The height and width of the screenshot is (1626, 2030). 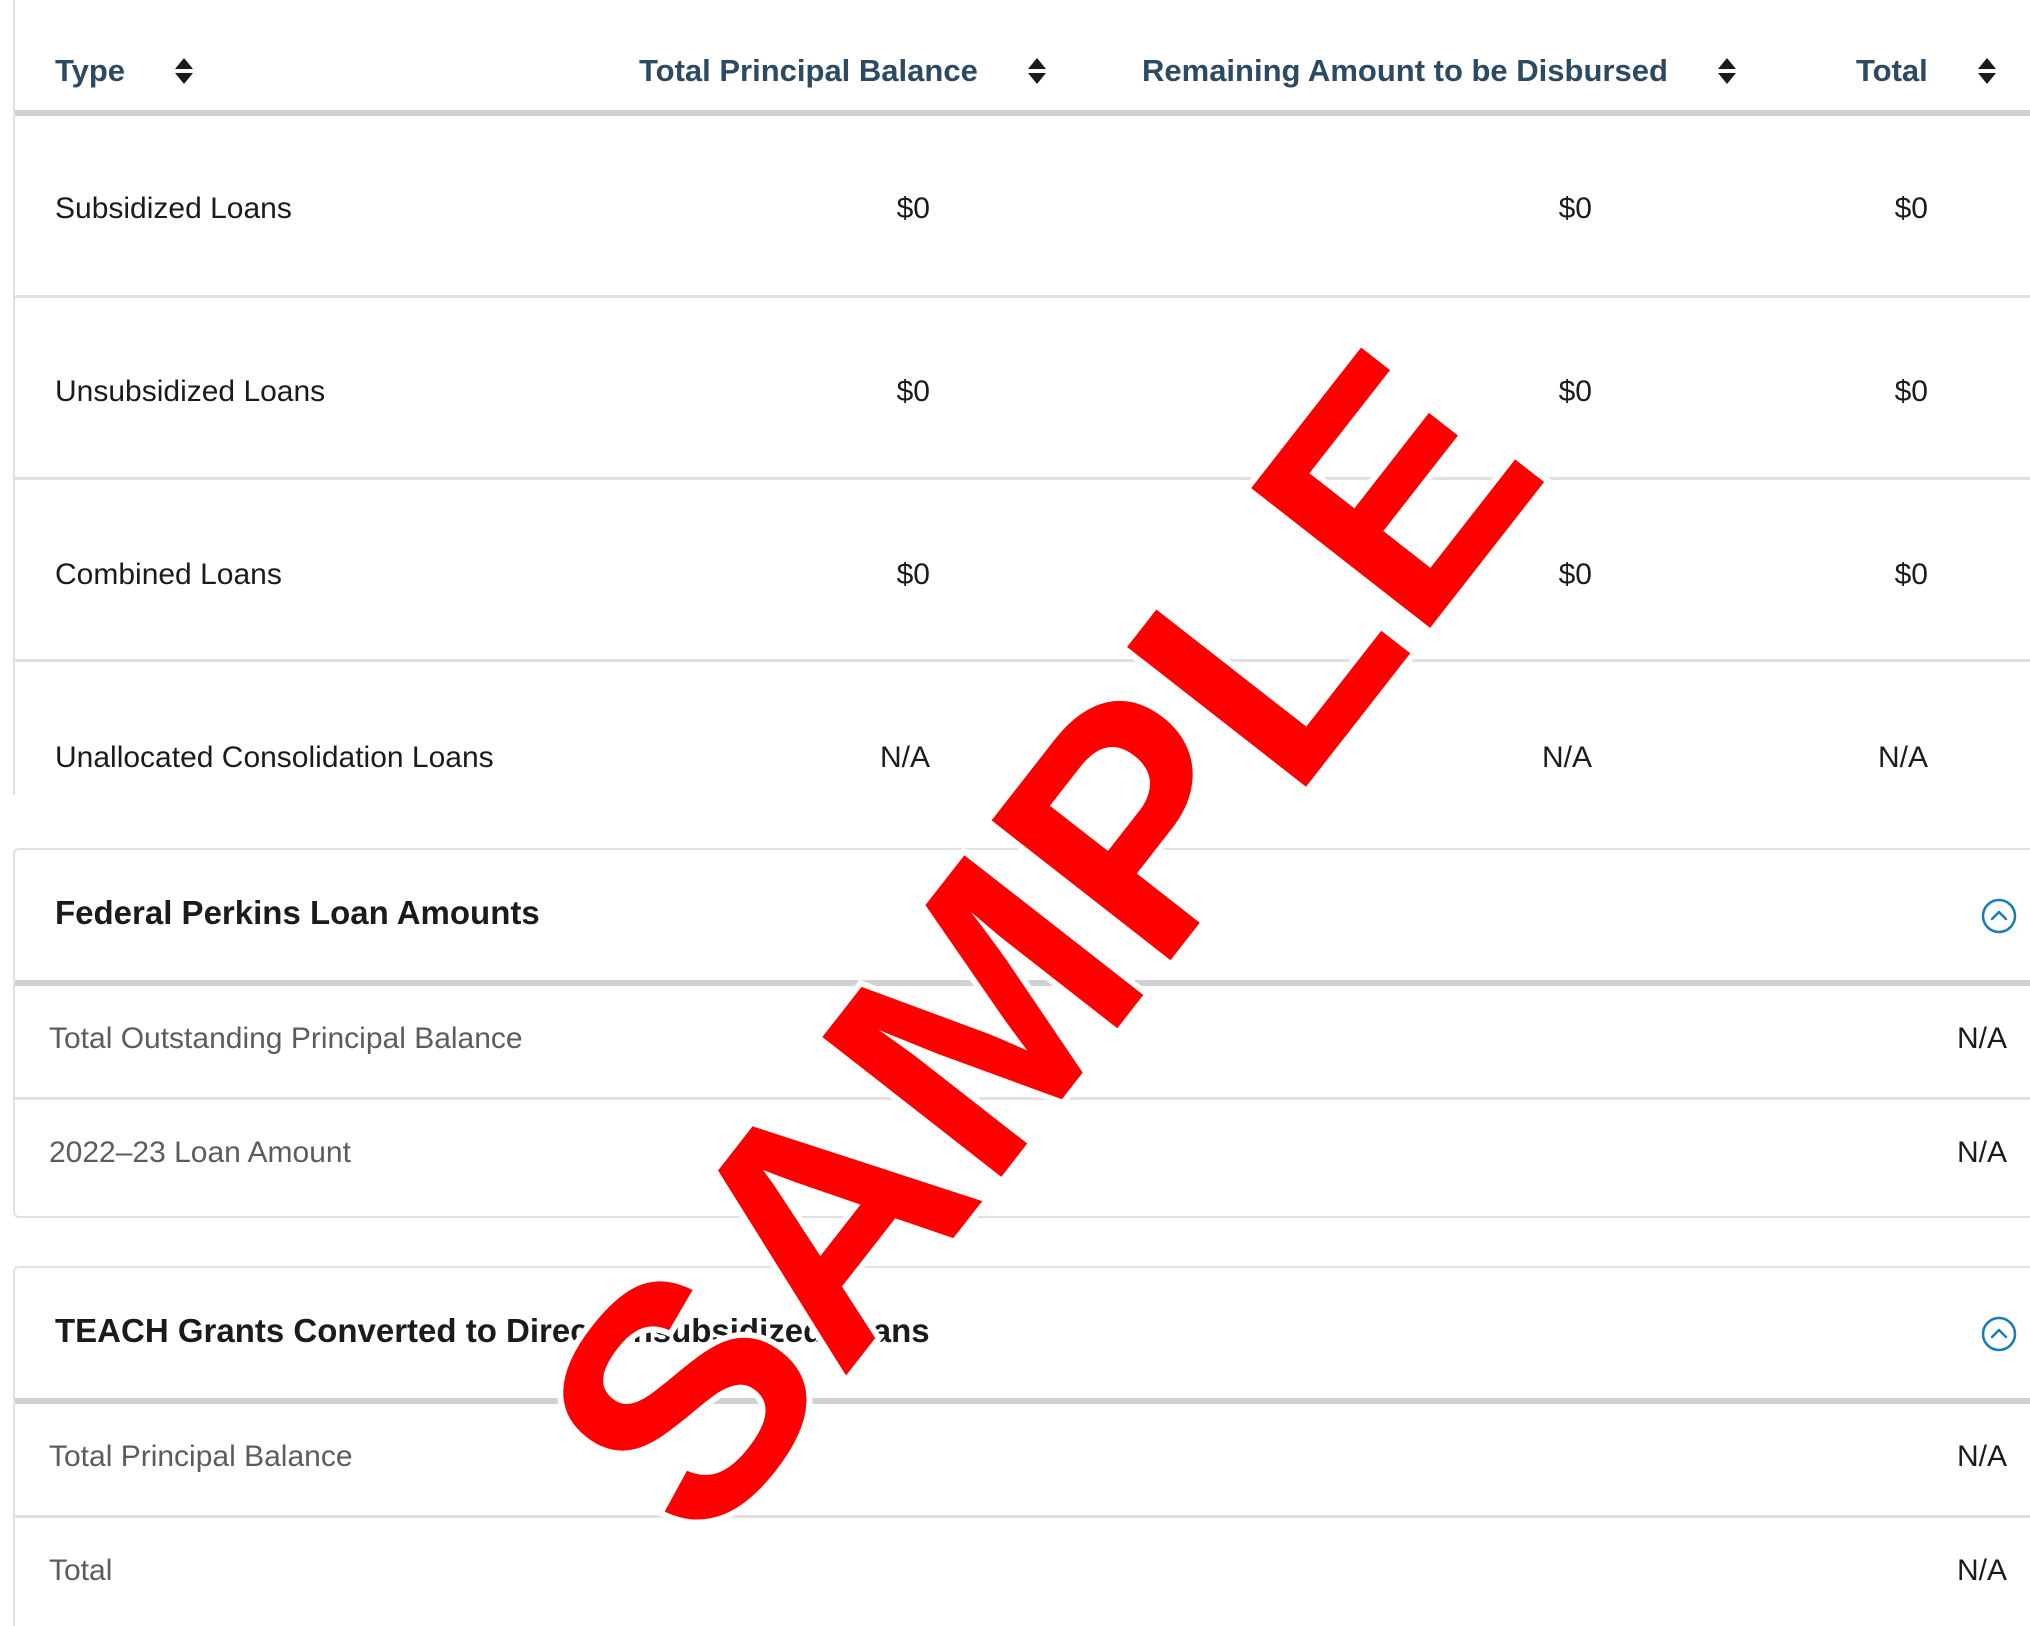 What do you see at coordinates (1566, 757) in the screenshot?
I see `remaining-cell: N/A` at bounding box center [1566, 757].